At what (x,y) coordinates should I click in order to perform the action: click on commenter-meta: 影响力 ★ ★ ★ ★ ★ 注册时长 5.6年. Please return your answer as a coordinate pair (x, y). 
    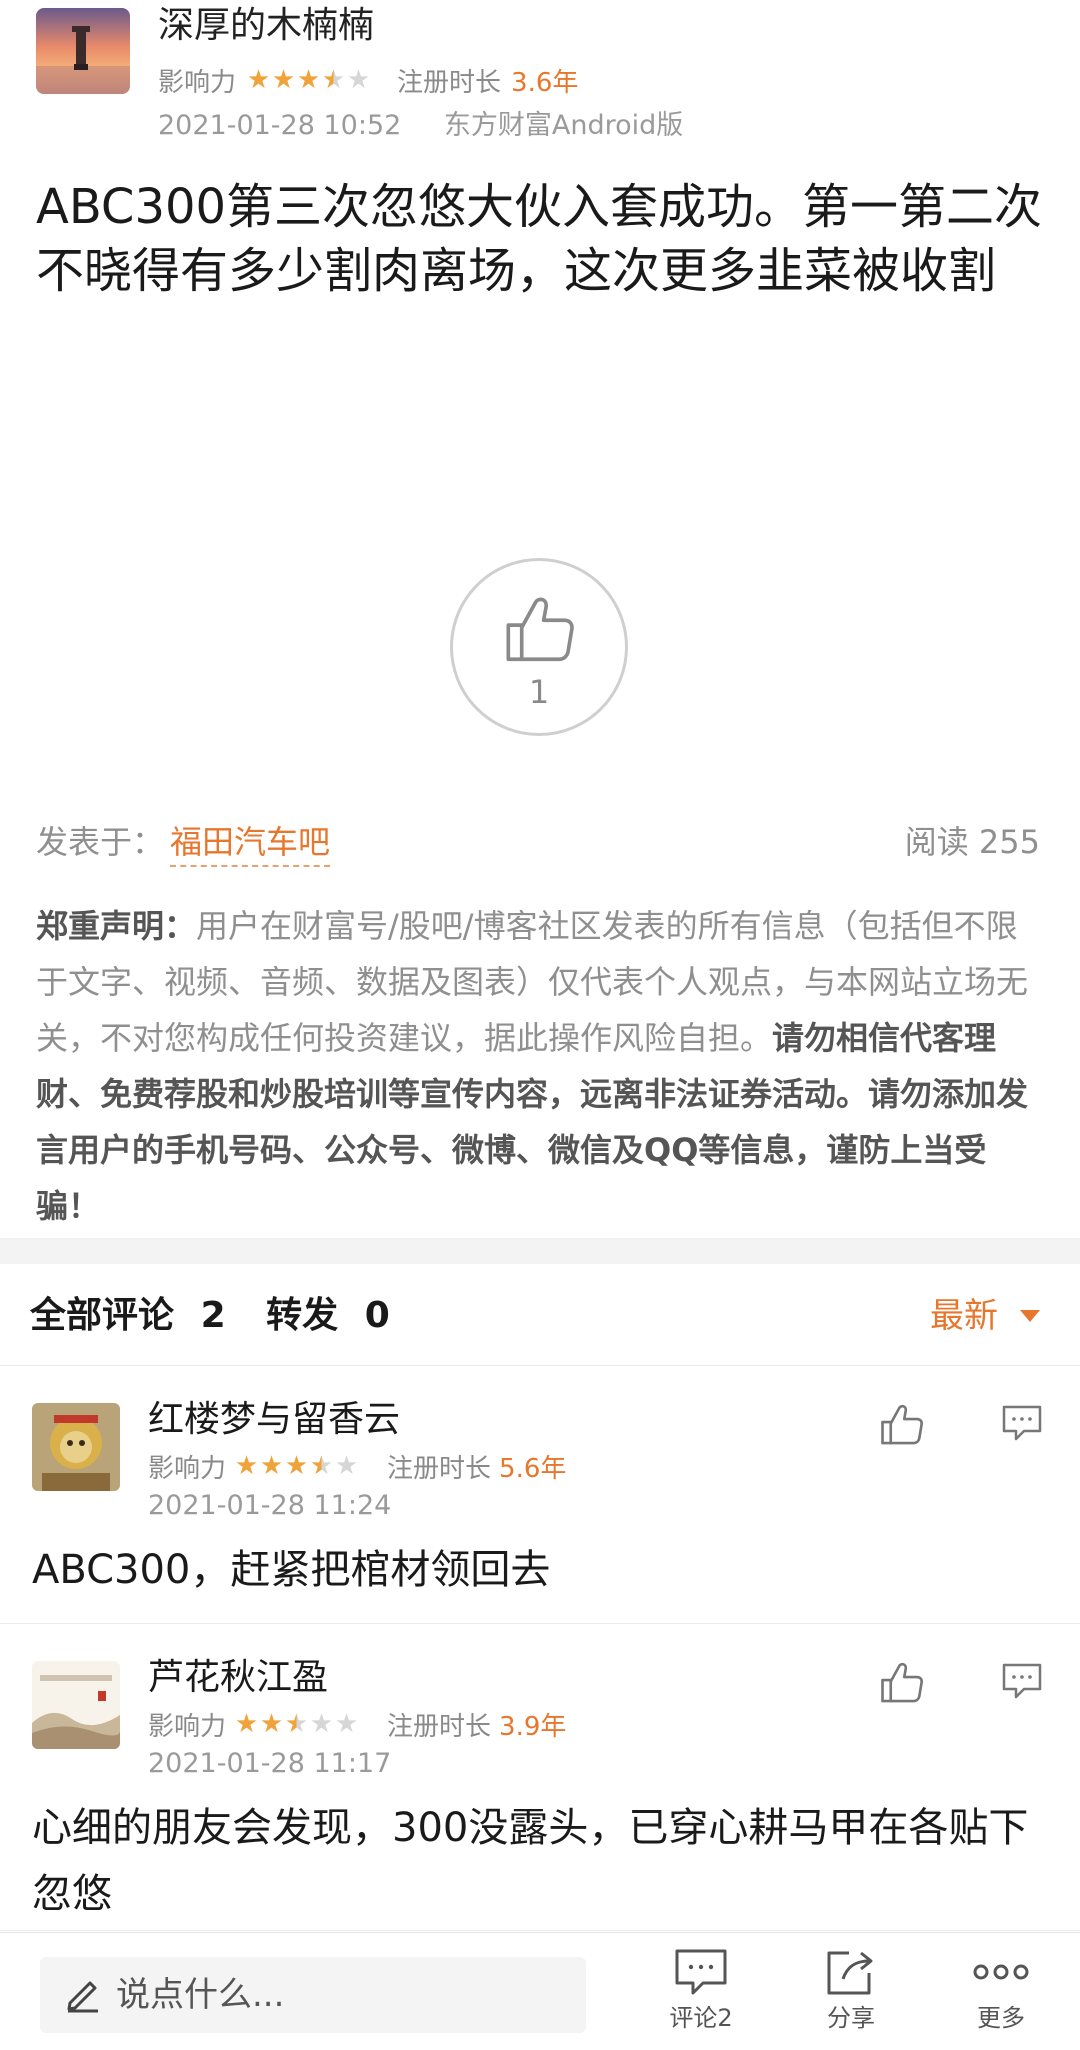
    Looking at the image, I should click on (357, 1466).